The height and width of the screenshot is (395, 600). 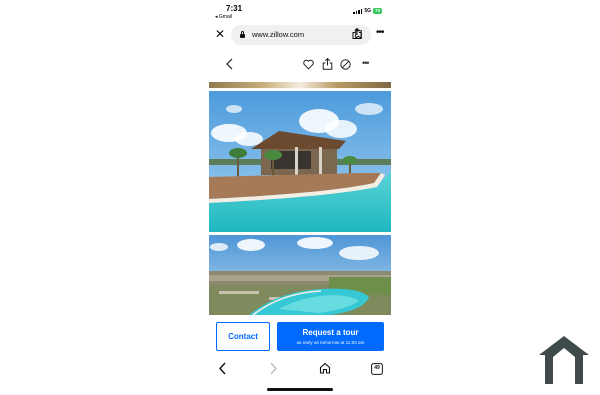 I want to click on tabs-count: 49, so click(x=377, y=368).